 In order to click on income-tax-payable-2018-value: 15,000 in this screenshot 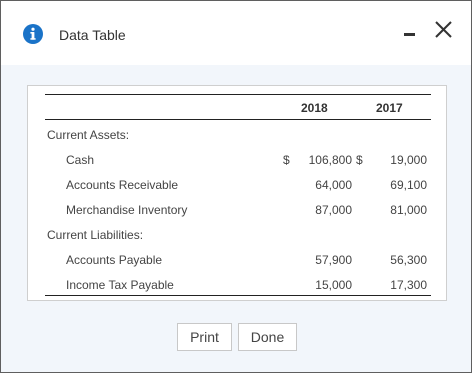, I will do `click(333, 285)`.